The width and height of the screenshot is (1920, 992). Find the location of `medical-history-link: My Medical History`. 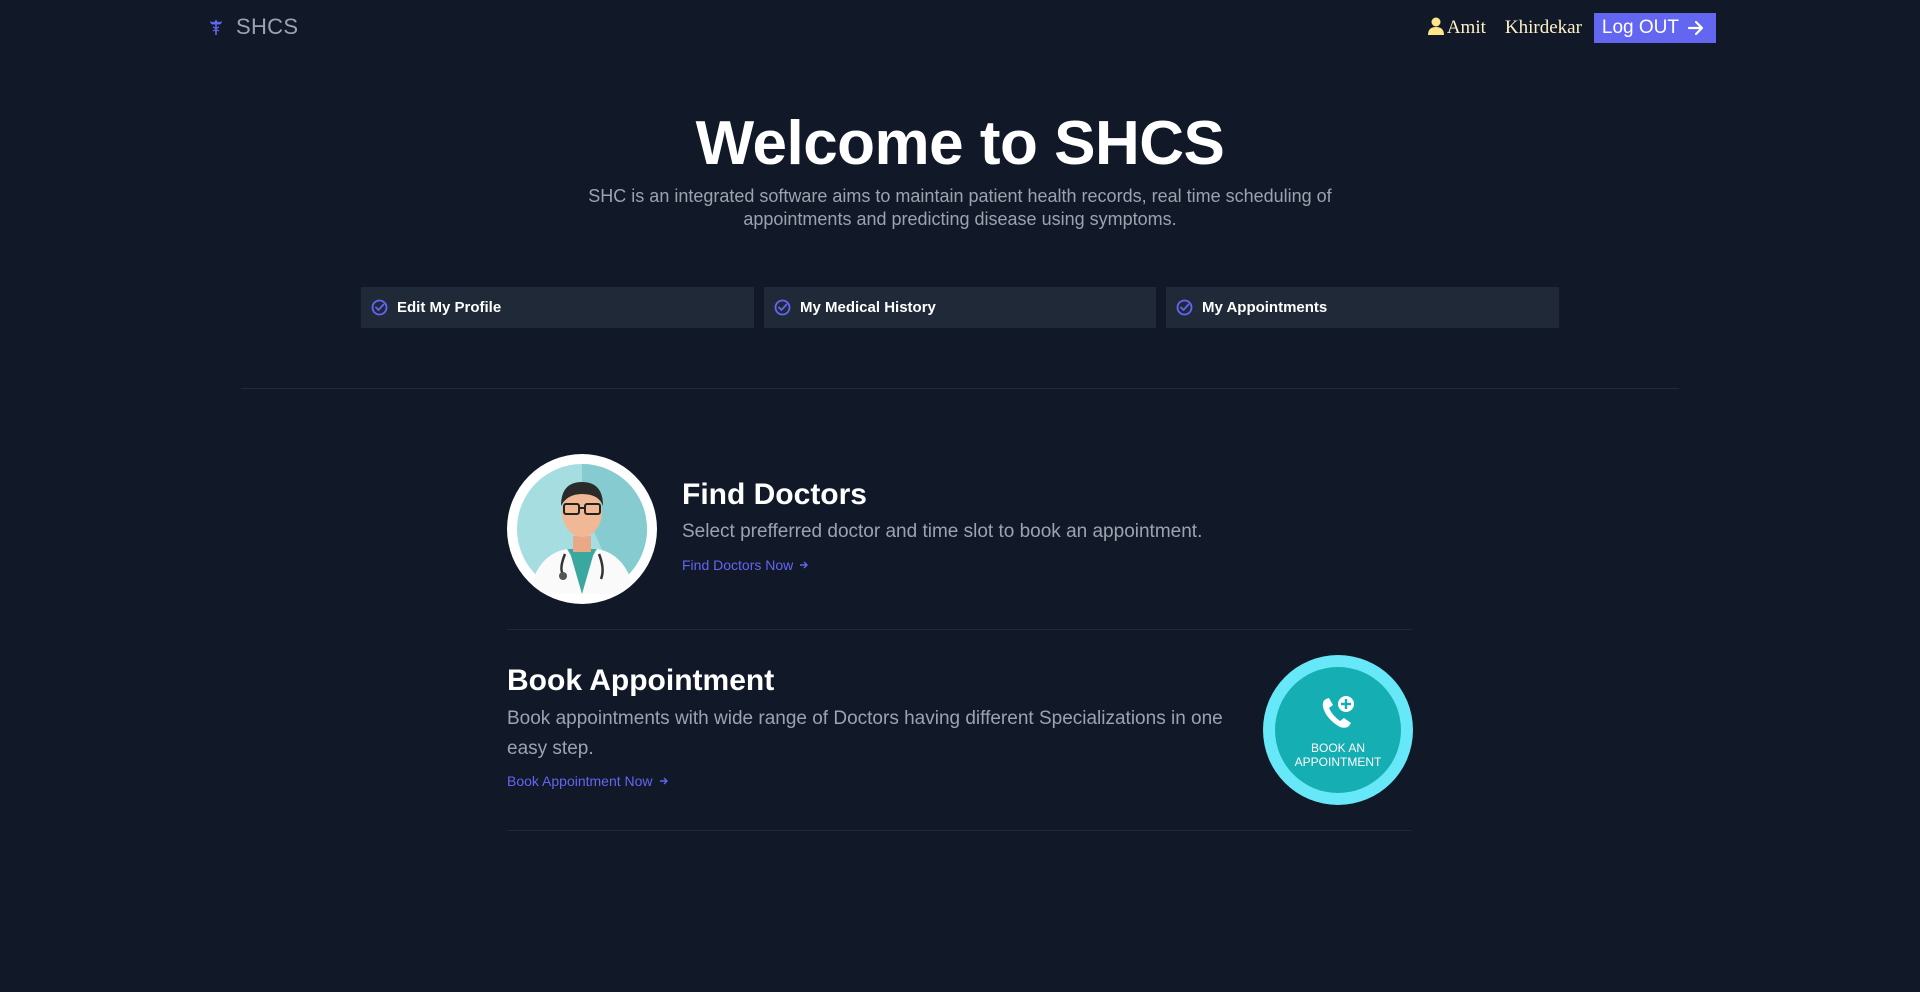

medical-history-link: My Medical History is located at coordinates (960, 307).